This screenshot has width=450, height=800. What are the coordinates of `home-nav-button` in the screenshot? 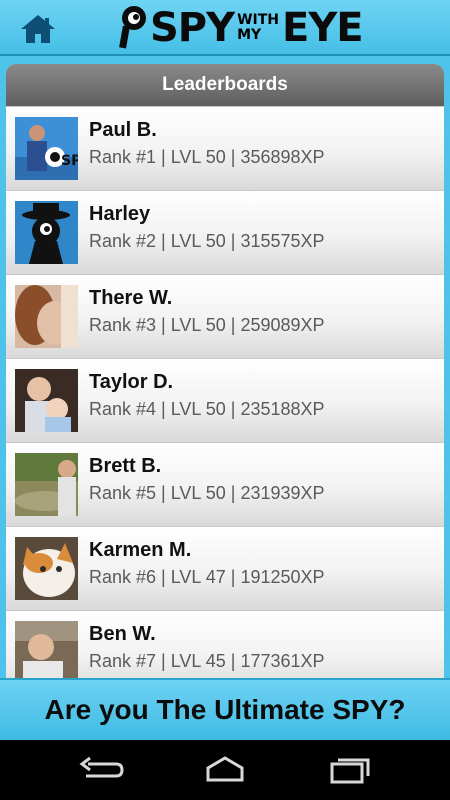 It's located at (225, 770).